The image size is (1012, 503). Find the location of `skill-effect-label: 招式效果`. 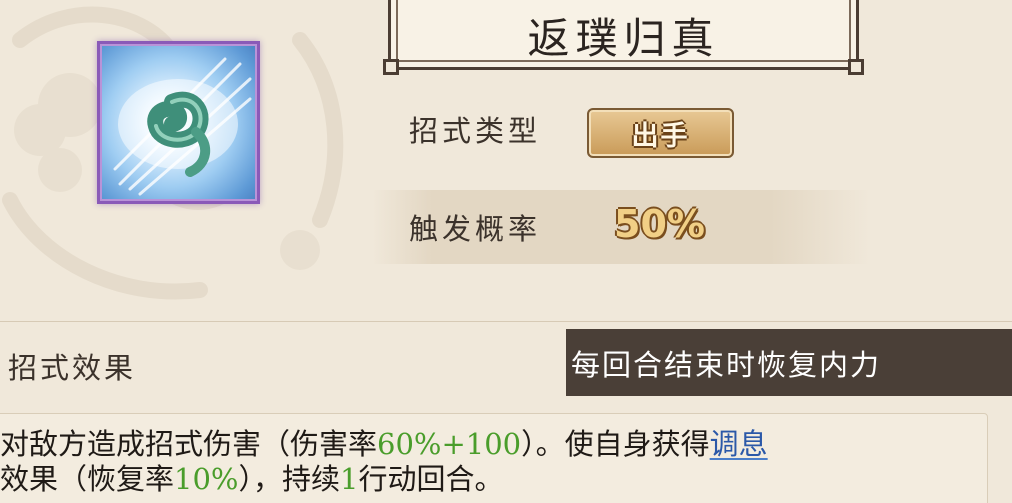

skill-effect-label: 招式效果 is located at coordinates (72, 368).